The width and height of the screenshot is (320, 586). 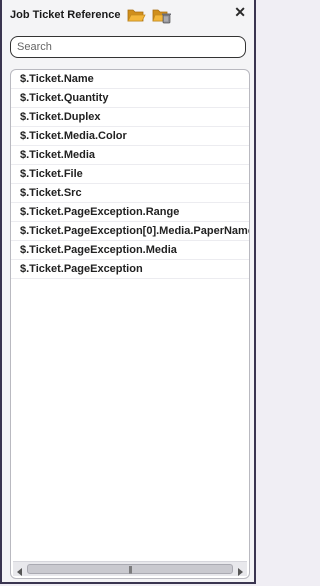 I want to click on folder-open-icon, so click(x=136, y=15).